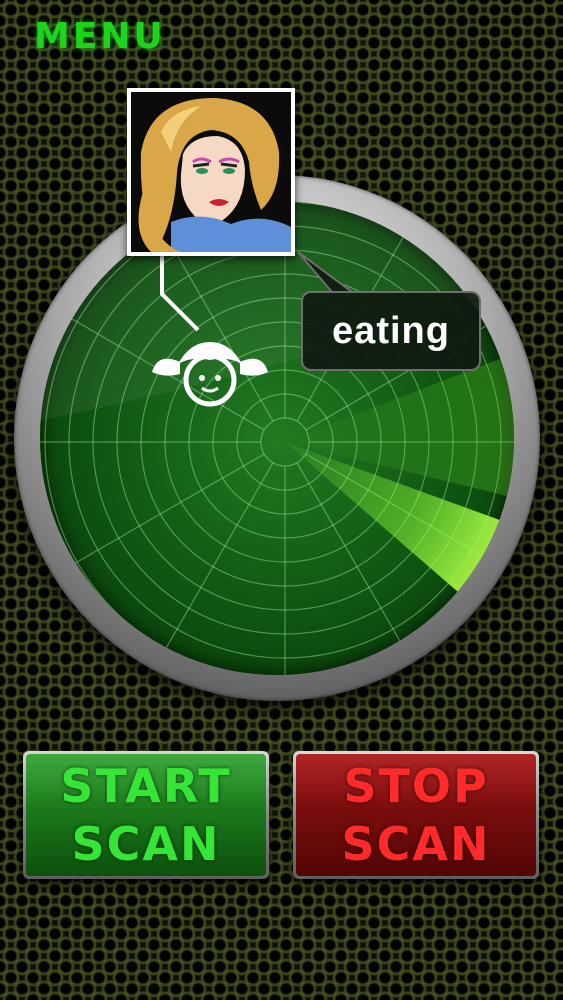 The width and height of the screenshot is (563, 1000). Describe the element at coordinates (210, 374) in the screenshot. I see `girl-face-icon` at that location.